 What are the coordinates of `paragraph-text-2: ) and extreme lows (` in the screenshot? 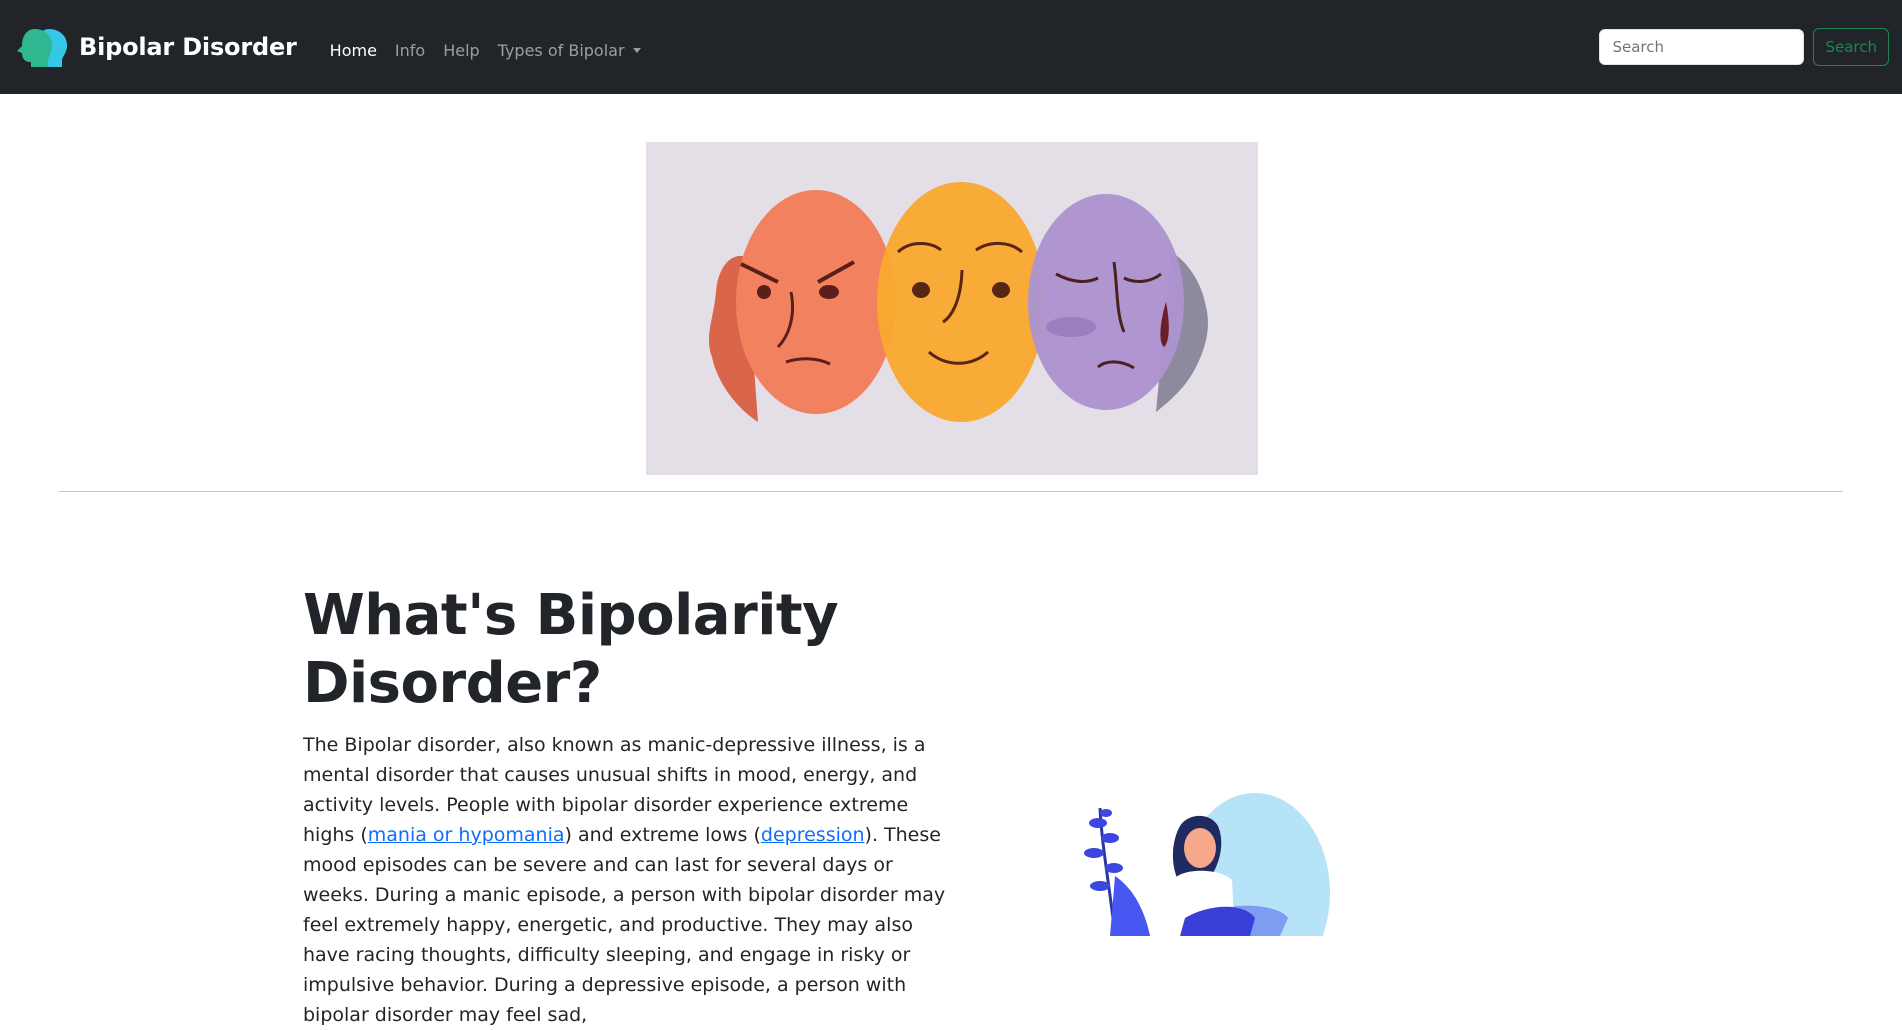 It's located at (662, 835).